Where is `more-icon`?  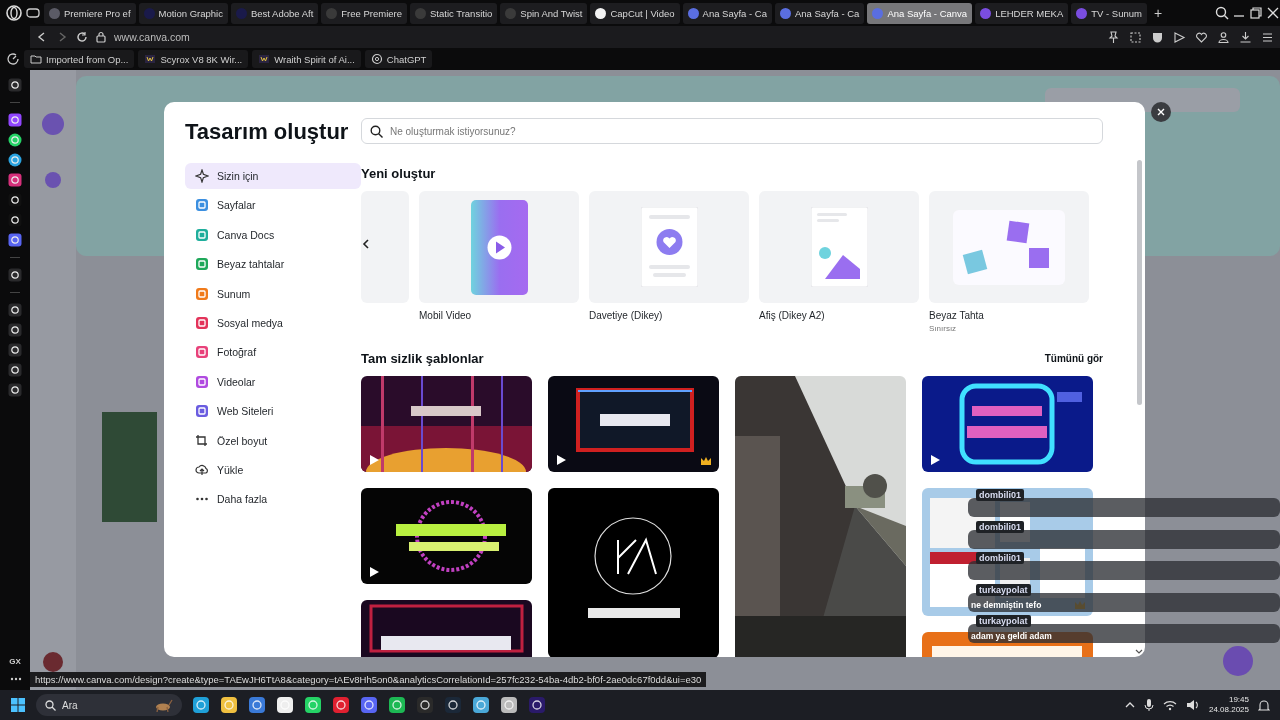 more-icon is located at coordinates (16, 679).